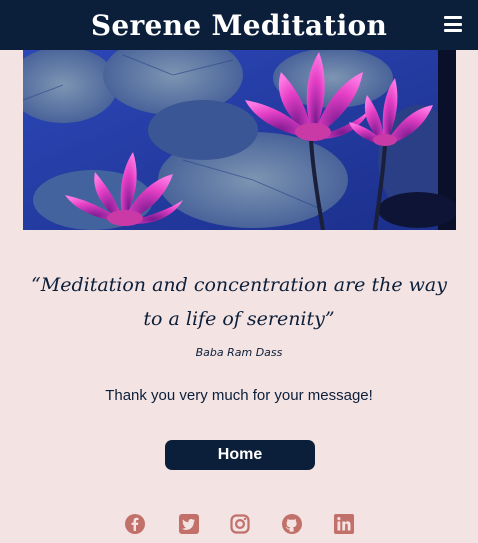 This screenshot has height=543, width=478. Describe the element at coordinates (240, 455) in the screenshot. I see `home-button: Home` at that location.